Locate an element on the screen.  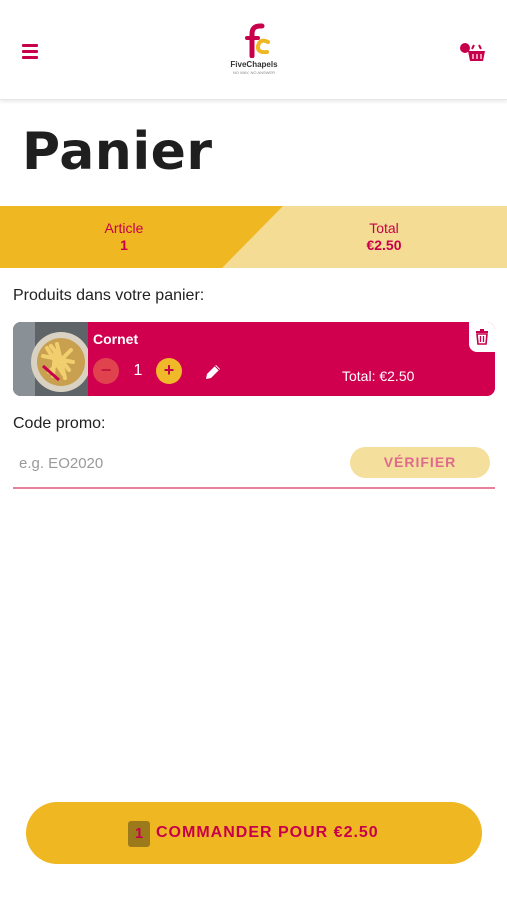
summary-article-value: 1 is located at coordinates (124, 245).